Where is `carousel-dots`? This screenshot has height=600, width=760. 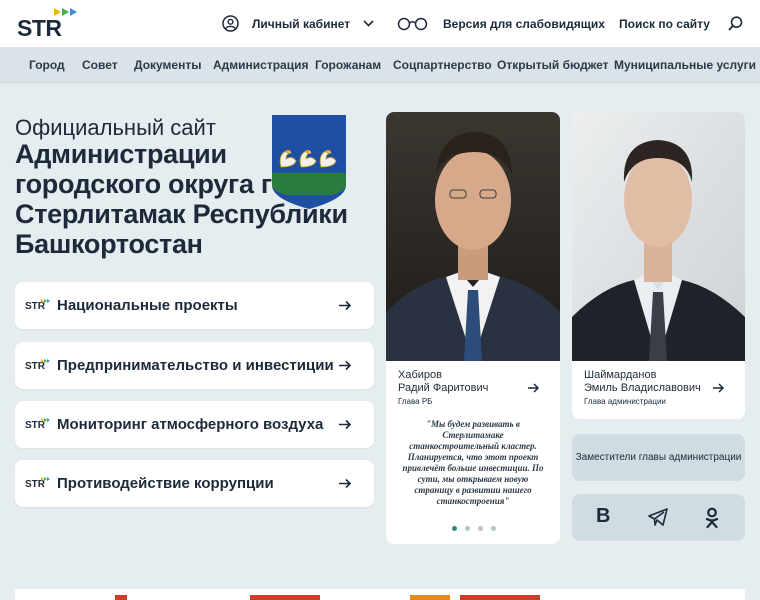 carousel-dots is located at coordinates (474, 528).